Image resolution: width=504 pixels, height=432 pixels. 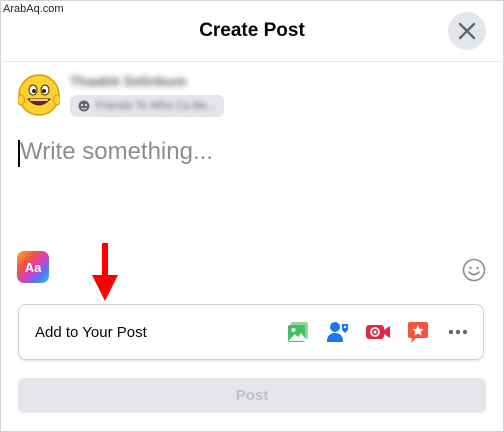 I want to click on background-color-icon: Aa, so click(x=33, y=267).